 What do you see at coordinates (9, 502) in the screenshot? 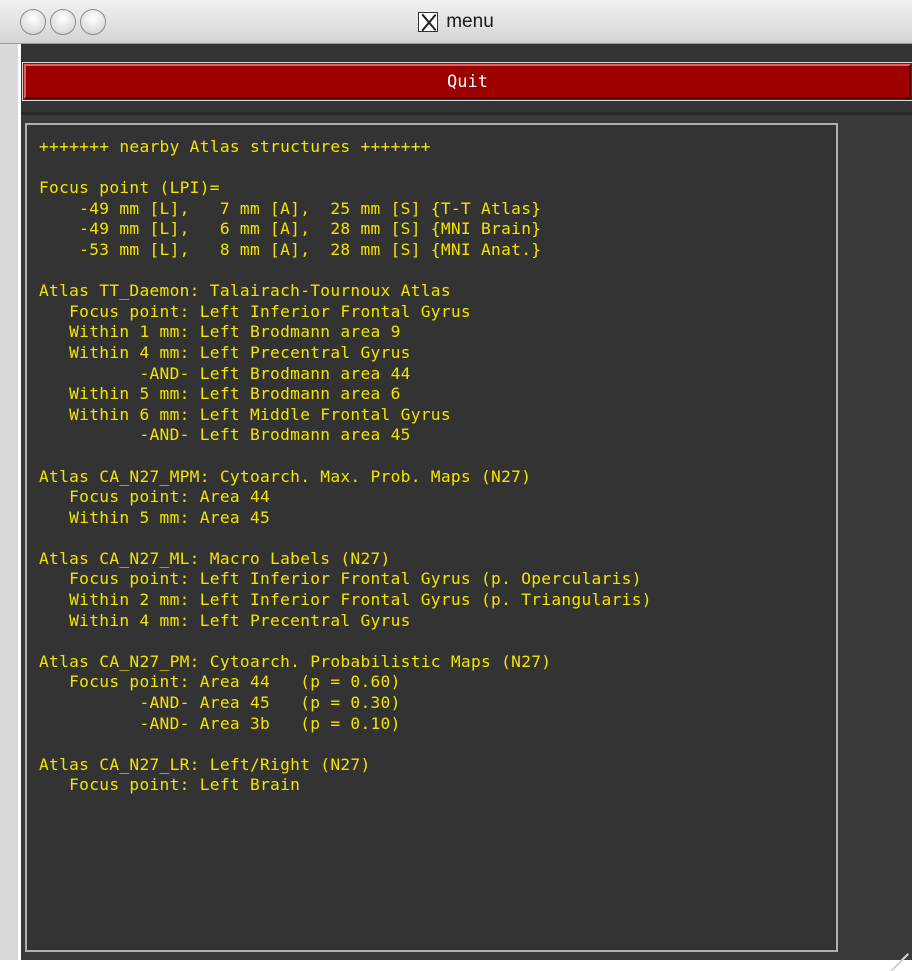
I see `window-left-edge` at bounding box center [9, 502].